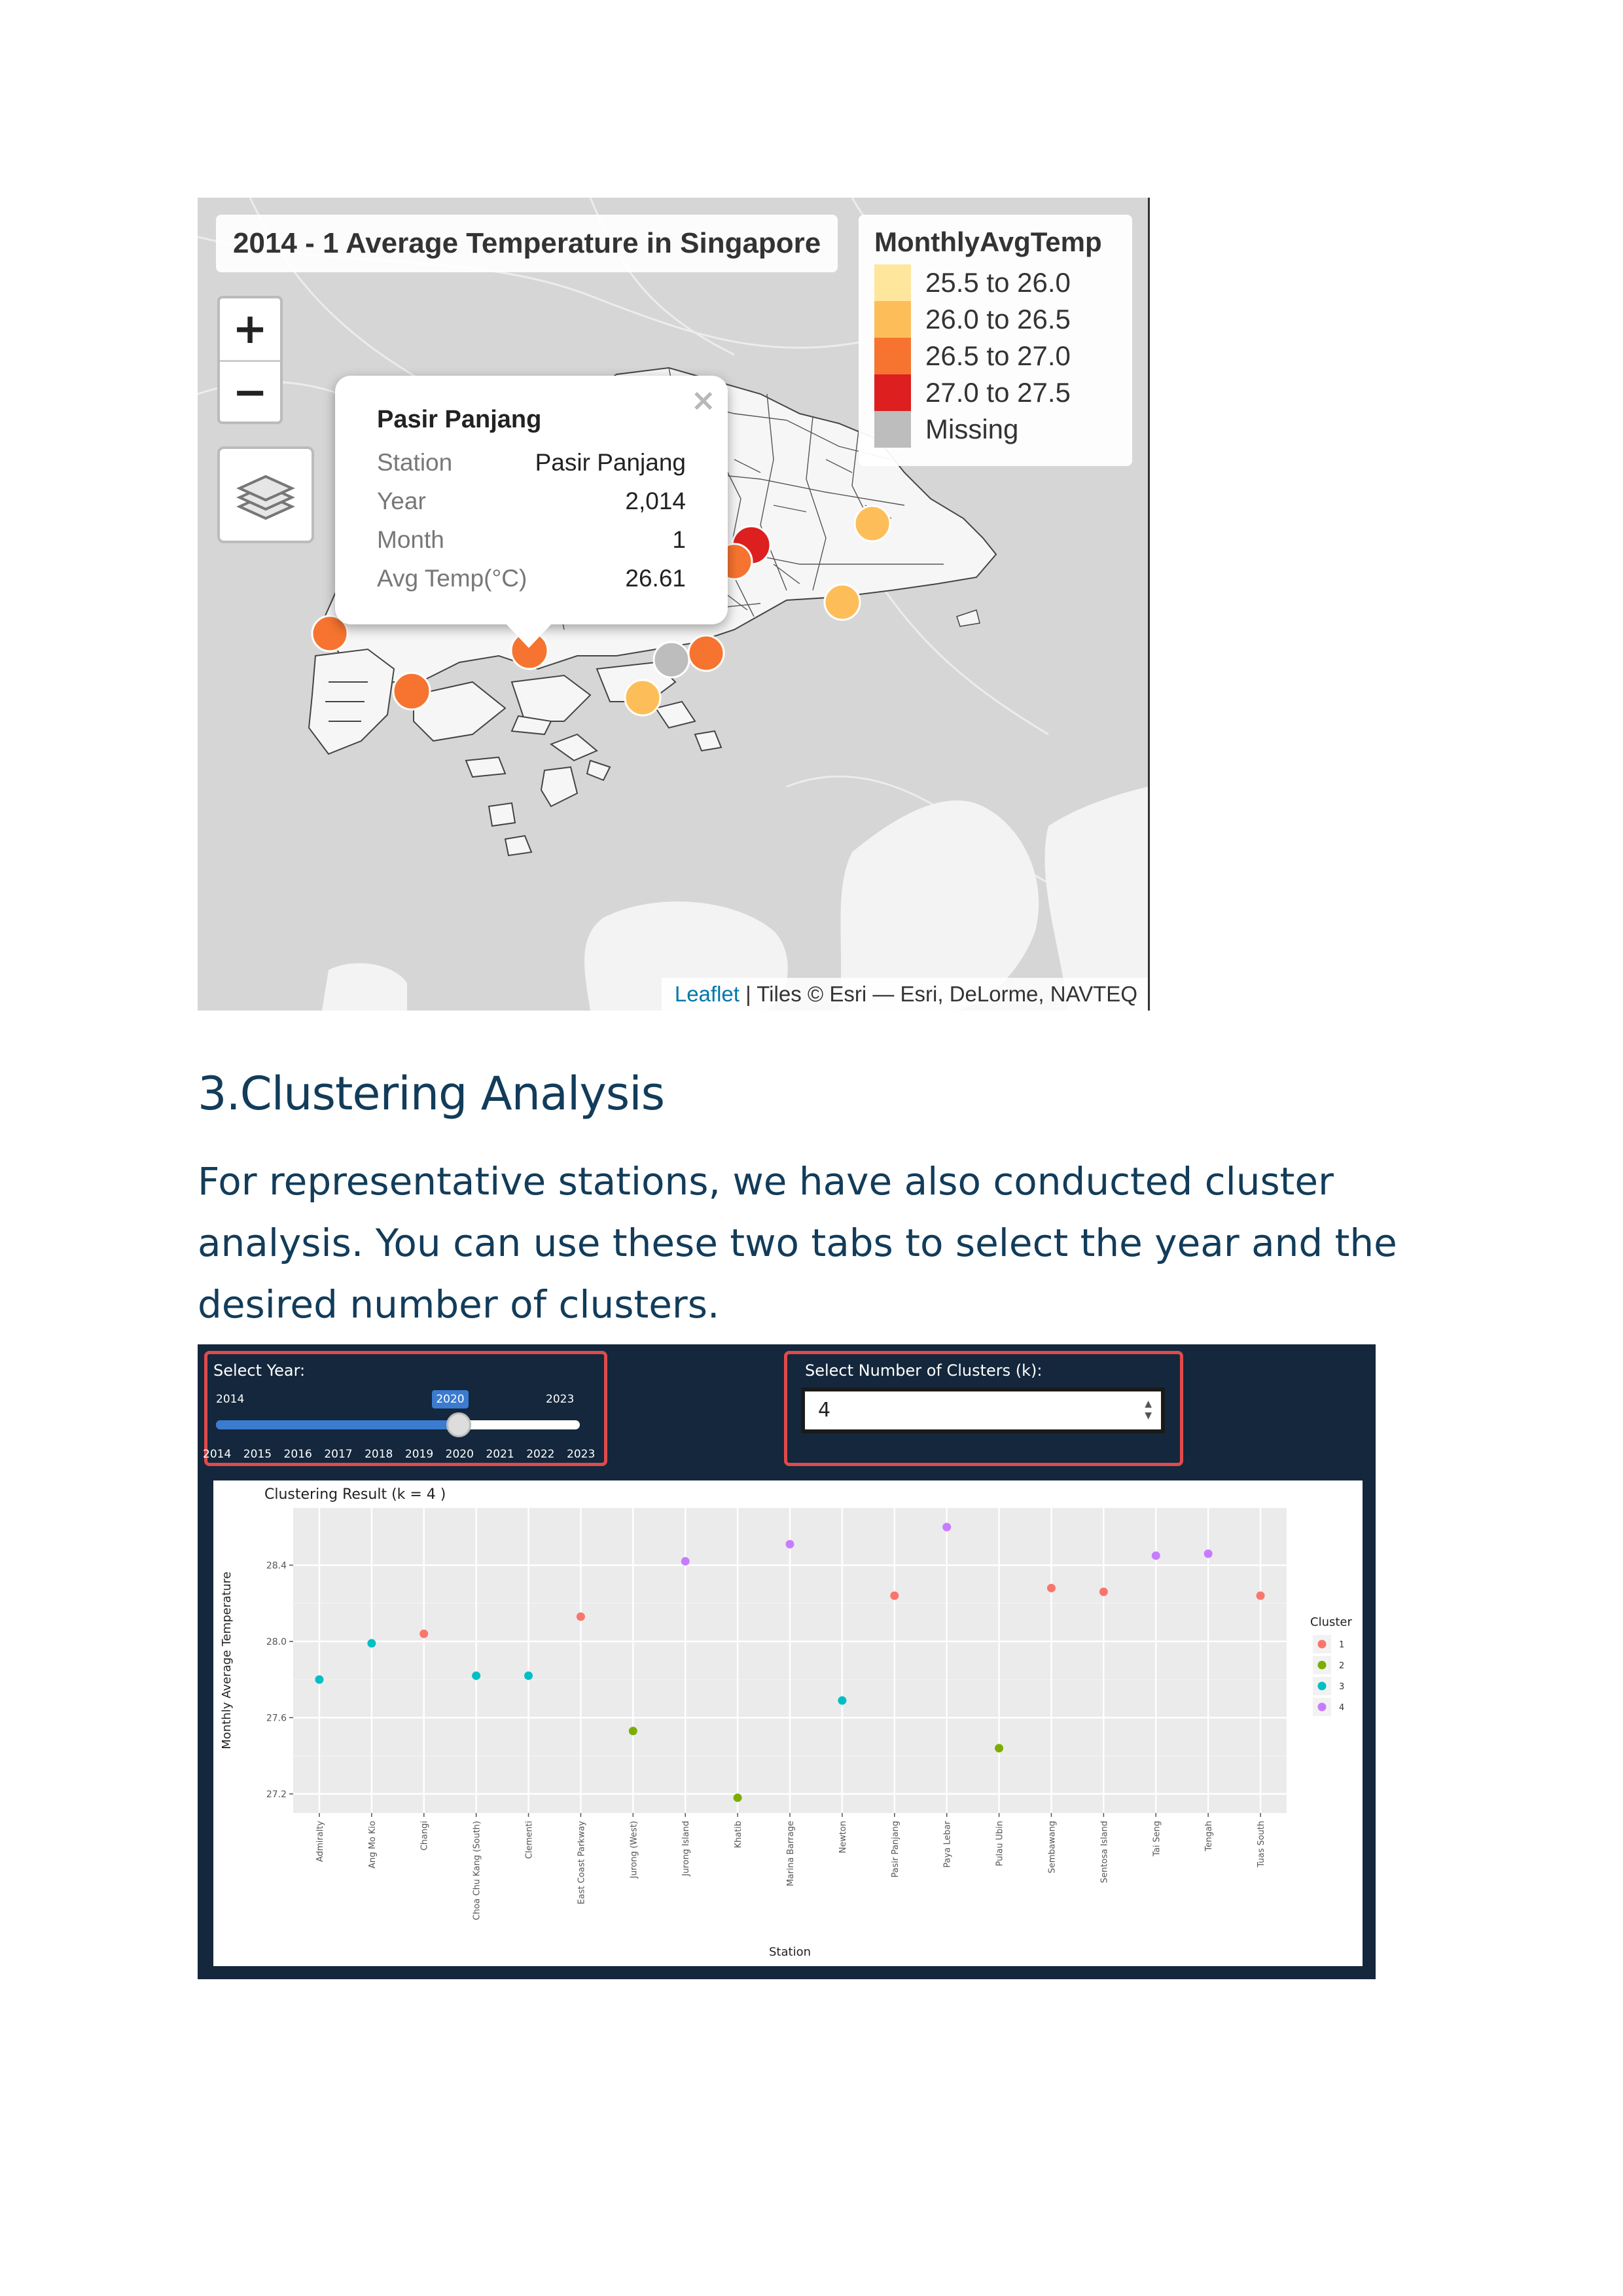 Image resolution: width=1623 pixels, height=2296 pixels. I want to click on x-tick-label: Choa Chu Kang (South), so click(478, 1870).